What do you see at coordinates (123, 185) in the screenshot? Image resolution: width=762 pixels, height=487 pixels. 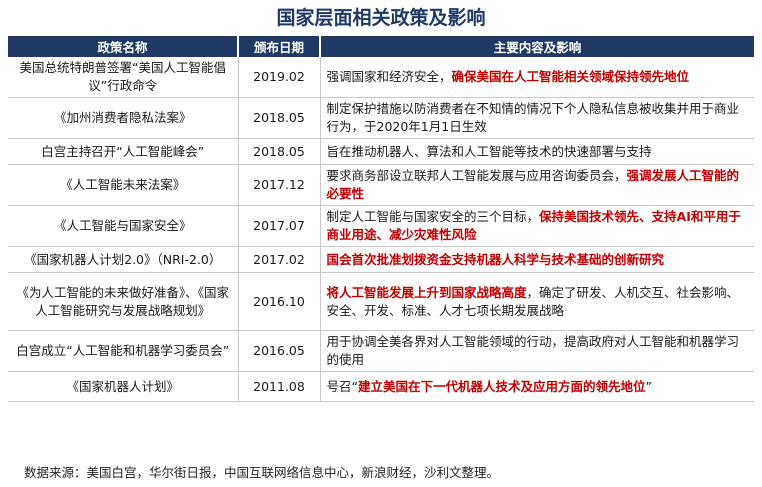 I see `policy-name-cell: 《人工智能未来法案》` at bounding box center [123, 185].